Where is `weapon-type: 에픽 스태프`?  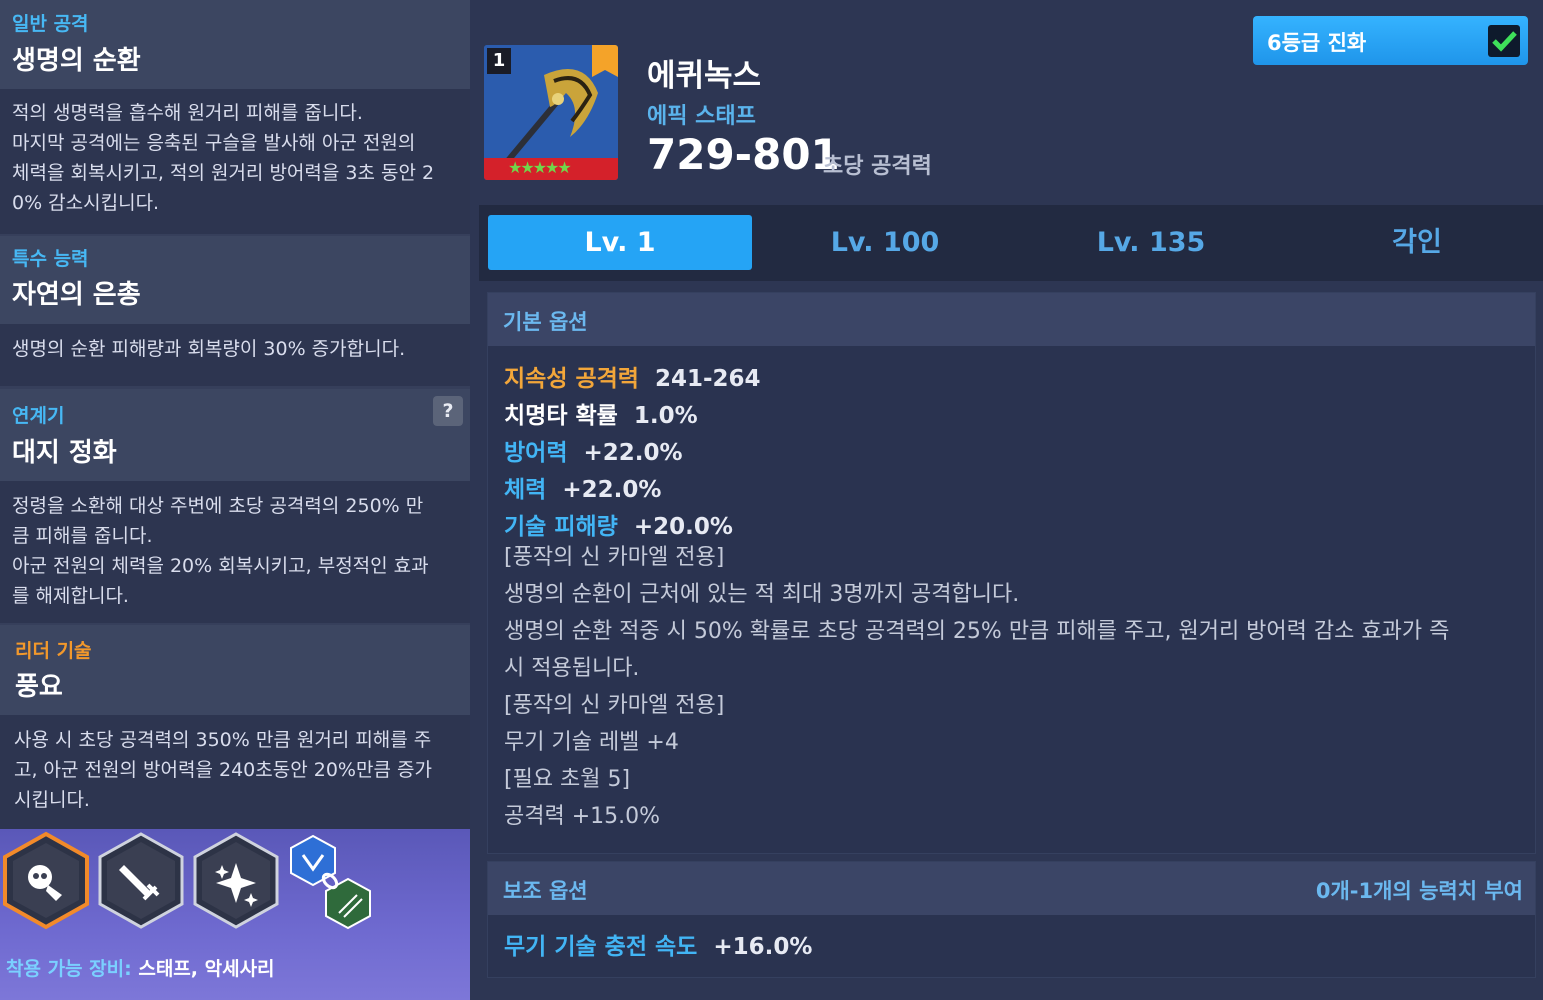 weapon-type: 에픽 스태프 is located at coordinates (701, 116).